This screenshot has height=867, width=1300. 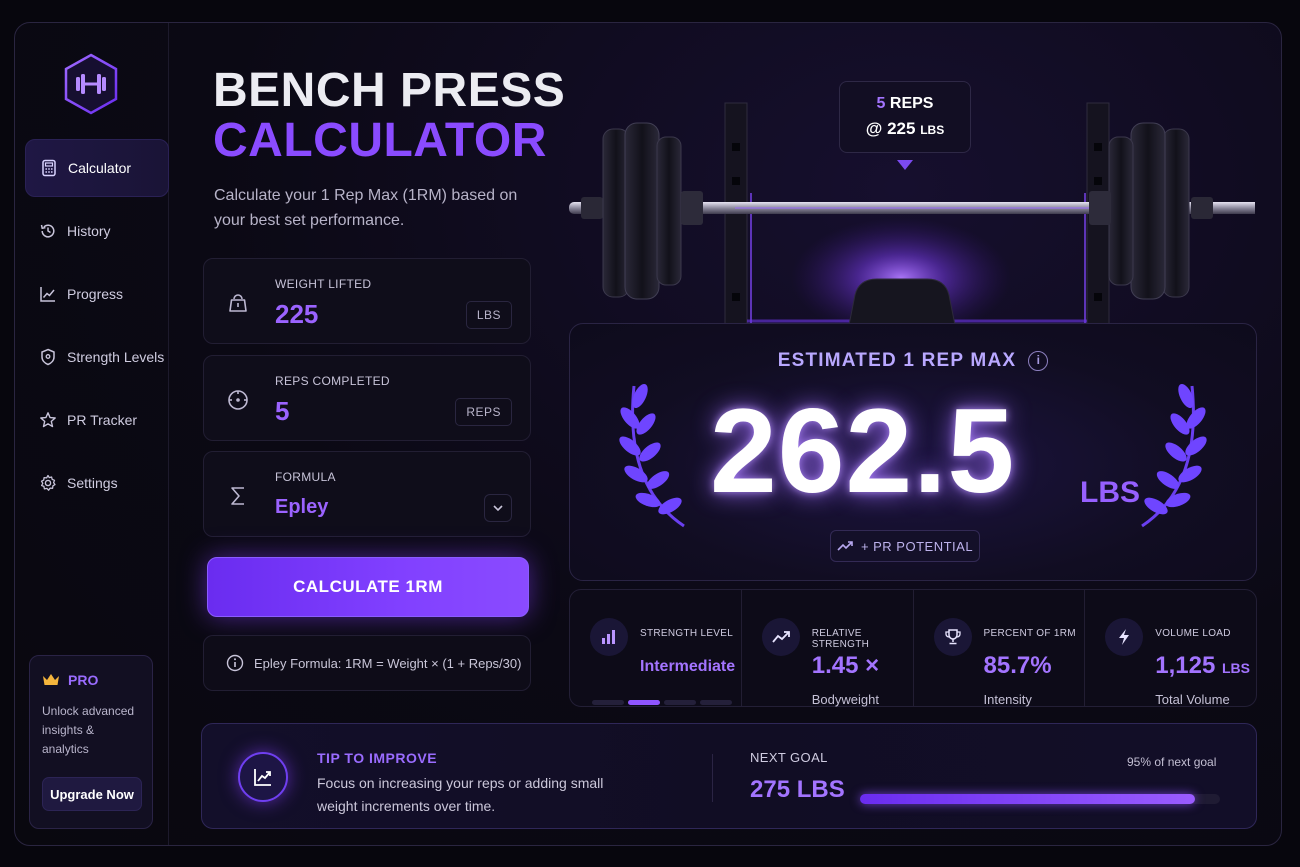 What do you see at coordinates (609, 637) in the screenshot?
I see `bar-chart-icon` at bounding box center [609, 637].